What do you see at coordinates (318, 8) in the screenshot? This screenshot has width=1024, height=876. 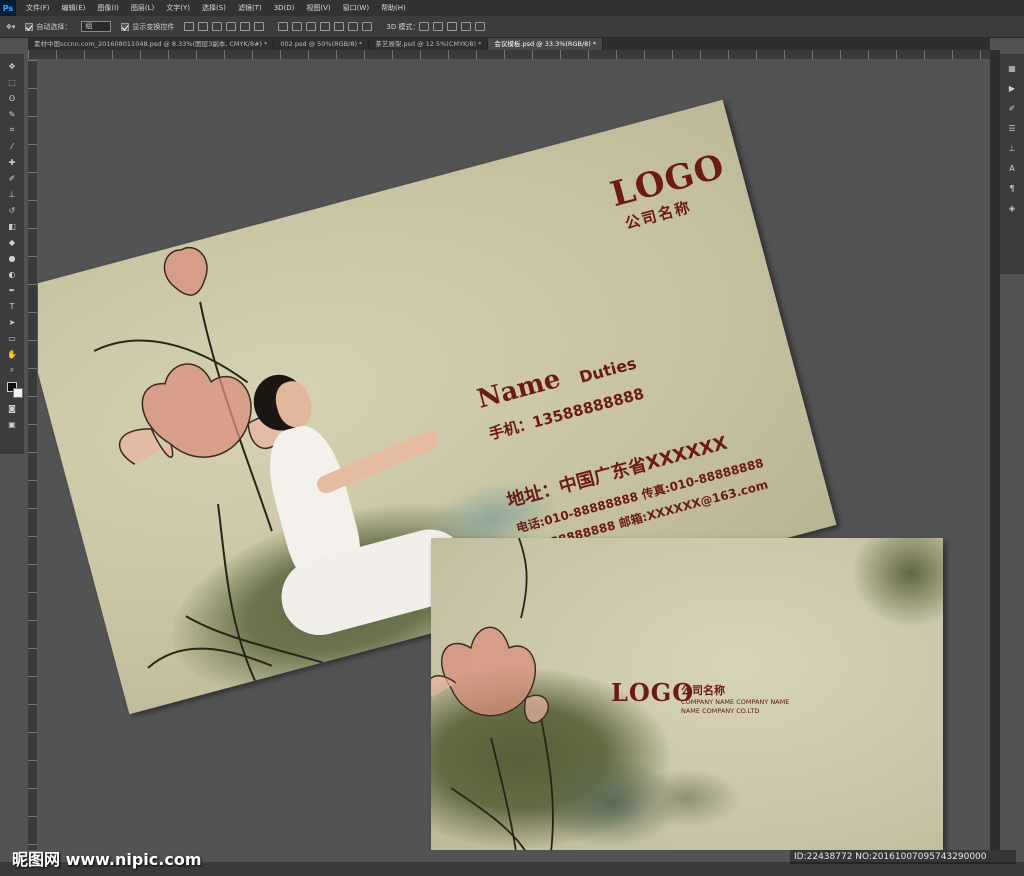 I see `menu-view: 视图(V)` at bounding box center [318, 8].